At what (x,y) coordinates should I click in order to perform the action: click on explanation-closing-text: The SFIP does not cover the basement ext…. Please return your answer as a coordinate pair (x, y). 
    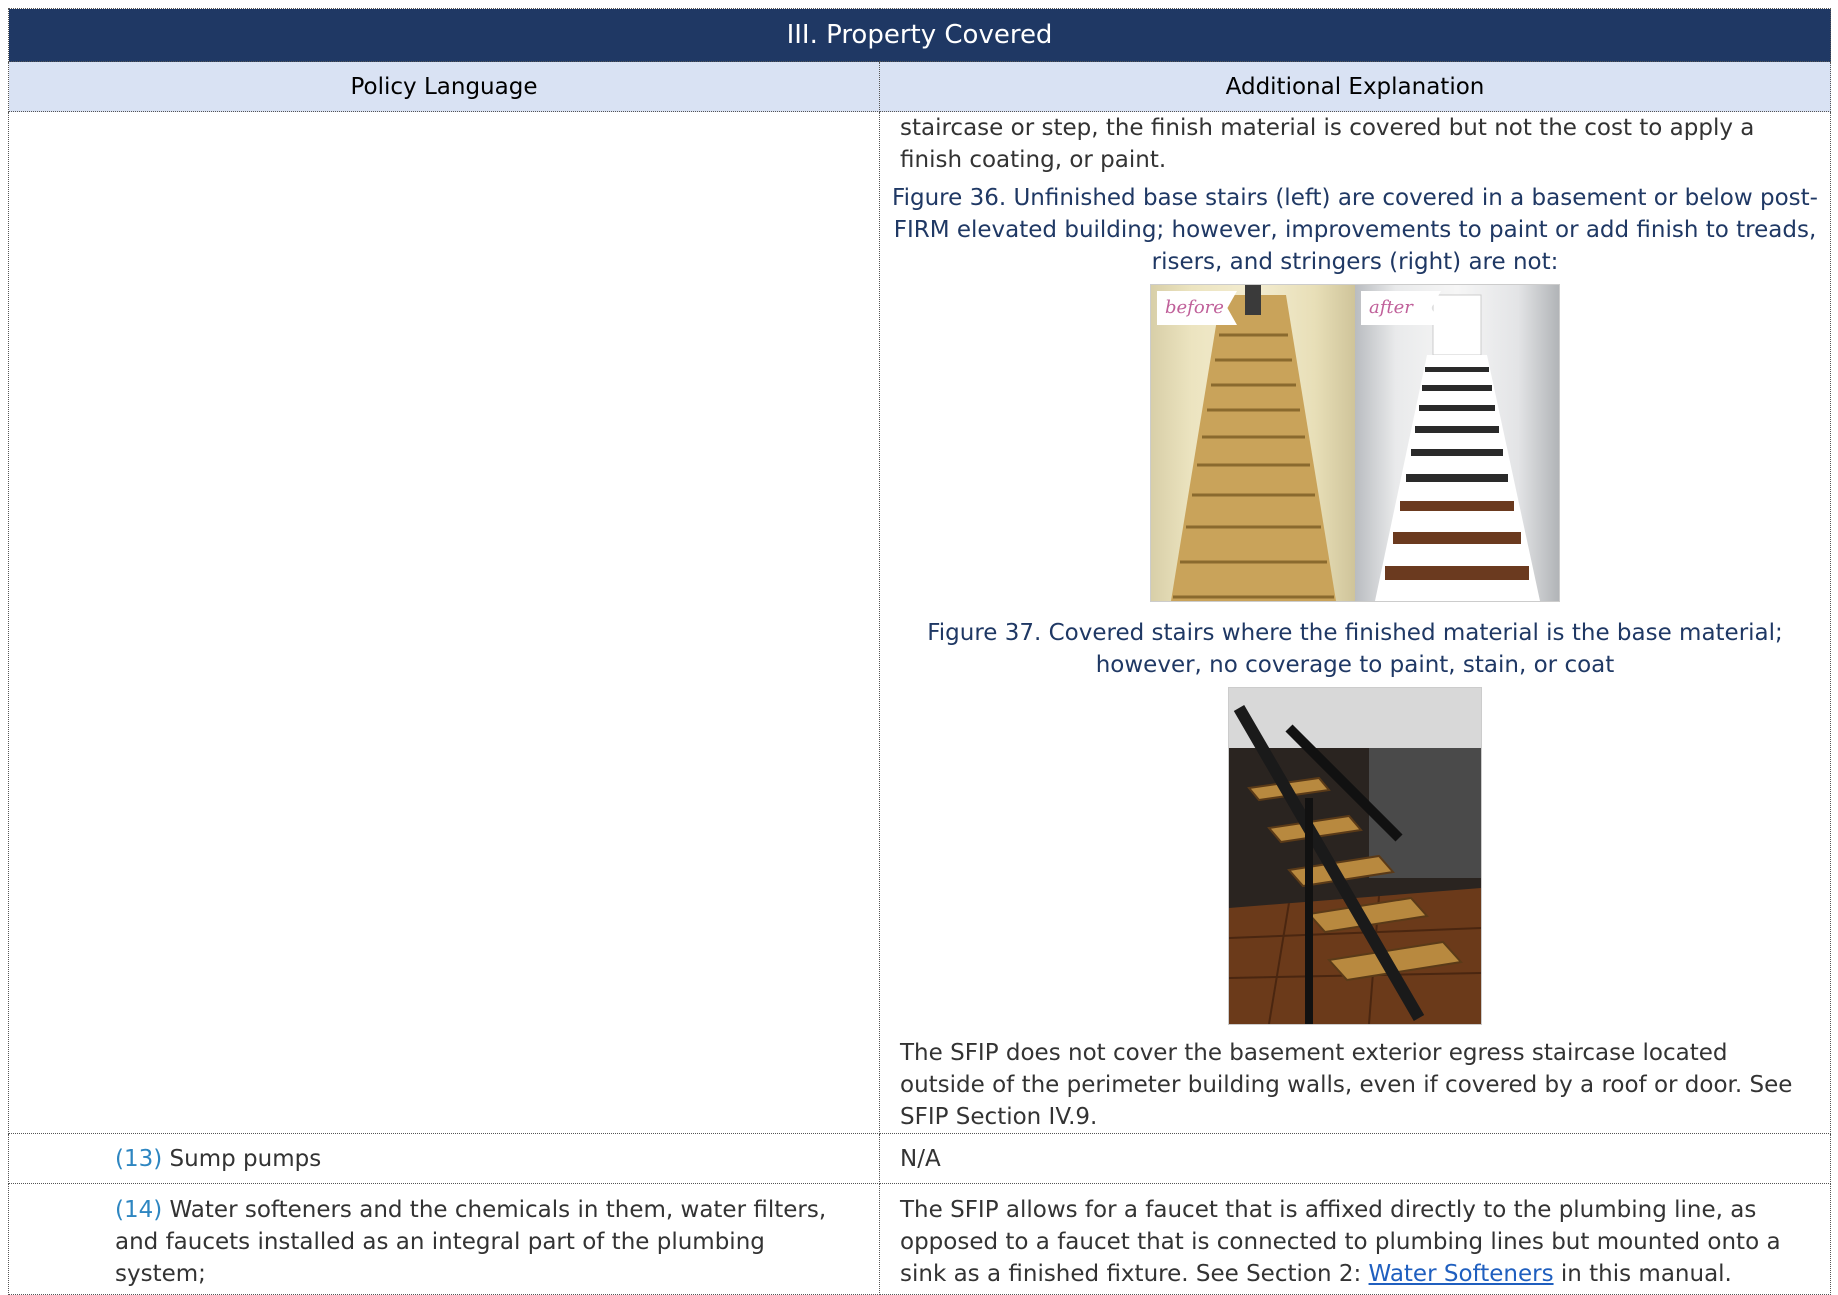
    Looking at the image, I should click on (1346, 1085).